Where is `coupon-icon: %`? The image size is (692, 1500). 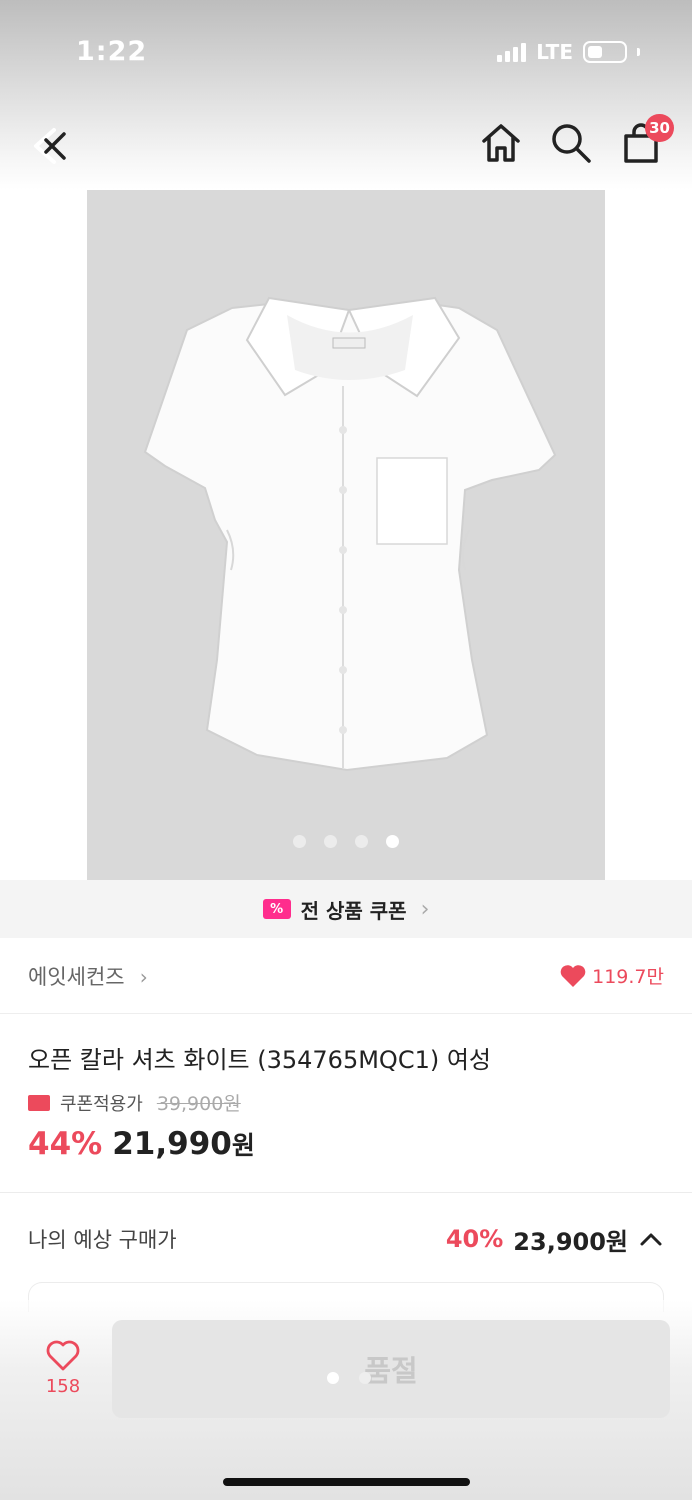
coupon-icon: % is located at coordinates (276, 909).